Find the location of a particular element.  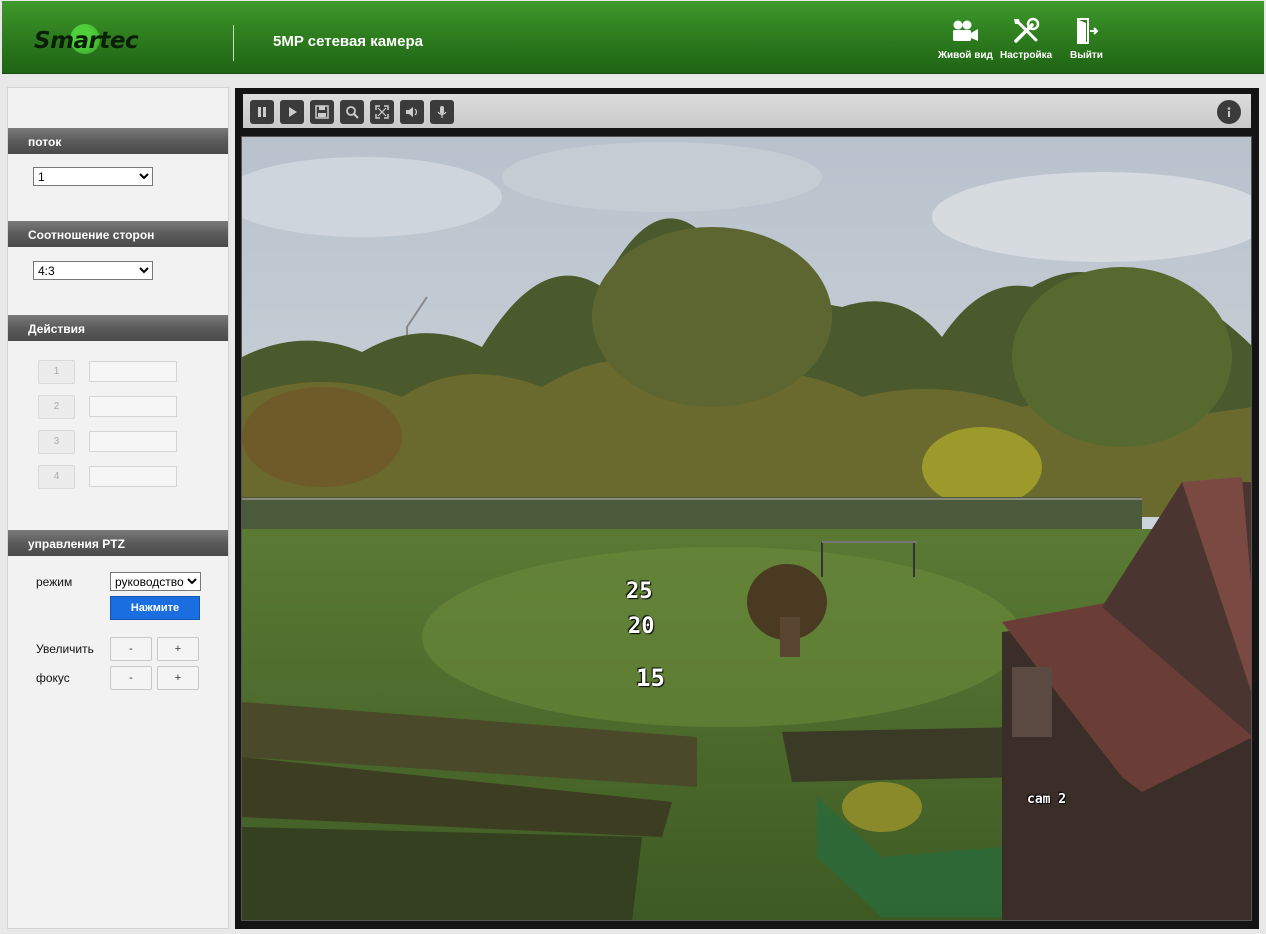

tools-icon is located at coordinates (1026, 31).